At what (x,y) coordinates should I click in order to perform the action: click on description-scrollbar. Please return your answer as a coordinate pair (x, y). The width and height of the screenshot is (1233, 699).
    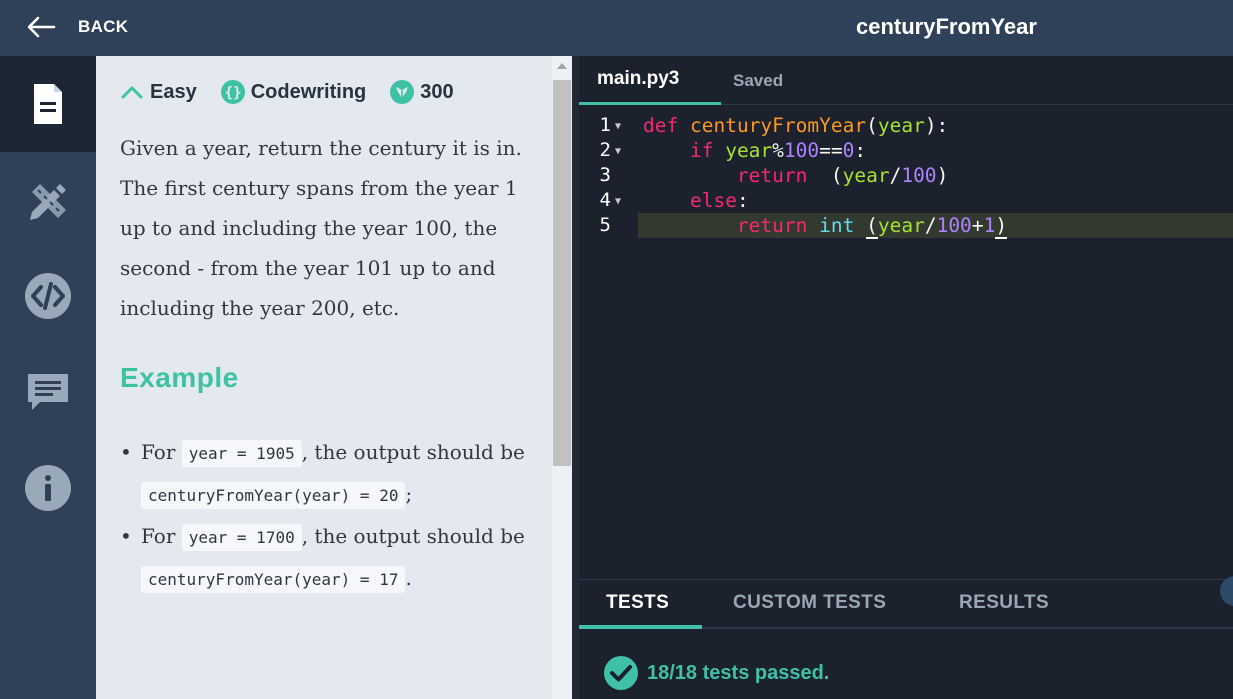
    Looking at the image, I should click on (562, 377).